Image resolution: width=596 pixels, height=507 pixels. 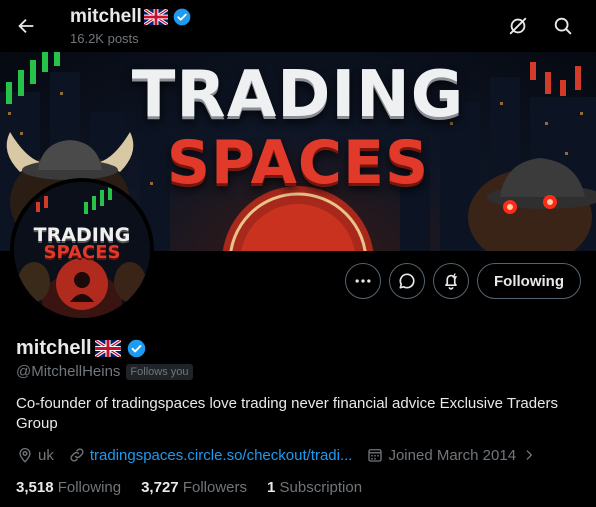 What do you see at coordinates (25, 455) in the screenshot?
I see `location-pin-icon` at bounding box center [25, 455].